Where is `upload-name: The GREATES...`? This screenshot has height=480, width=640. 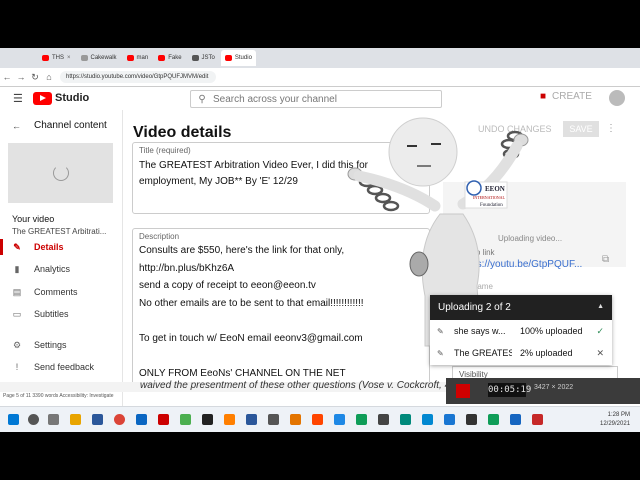 upload-name: The GREATES... is located at coordinates (483, 353).